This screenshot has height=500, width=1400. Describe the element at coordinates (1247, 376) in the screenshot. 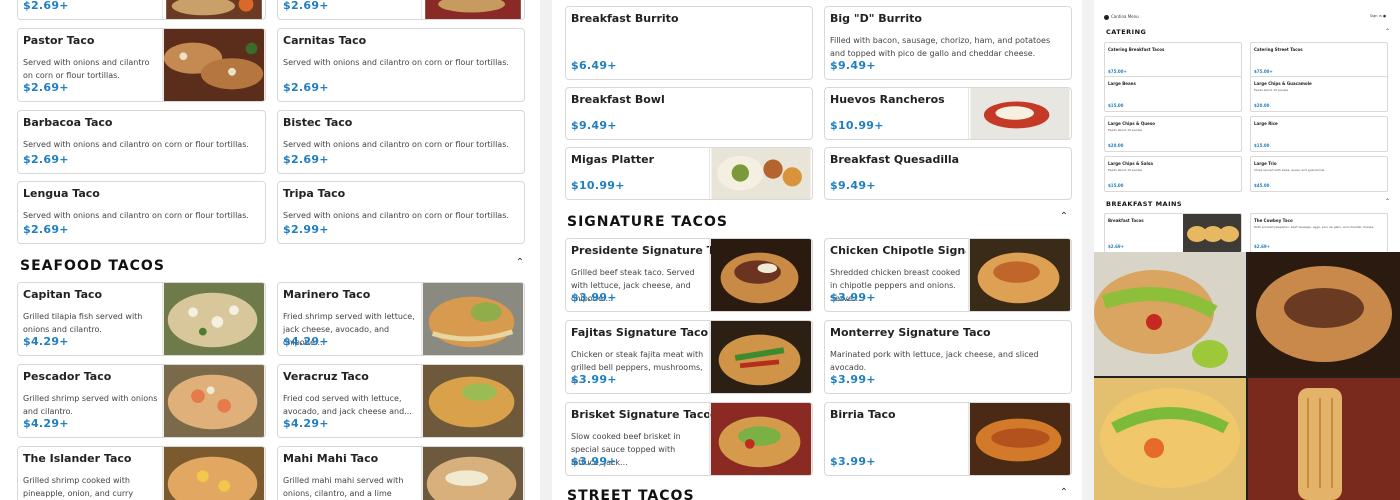

I see `photo-gallery` at that location.